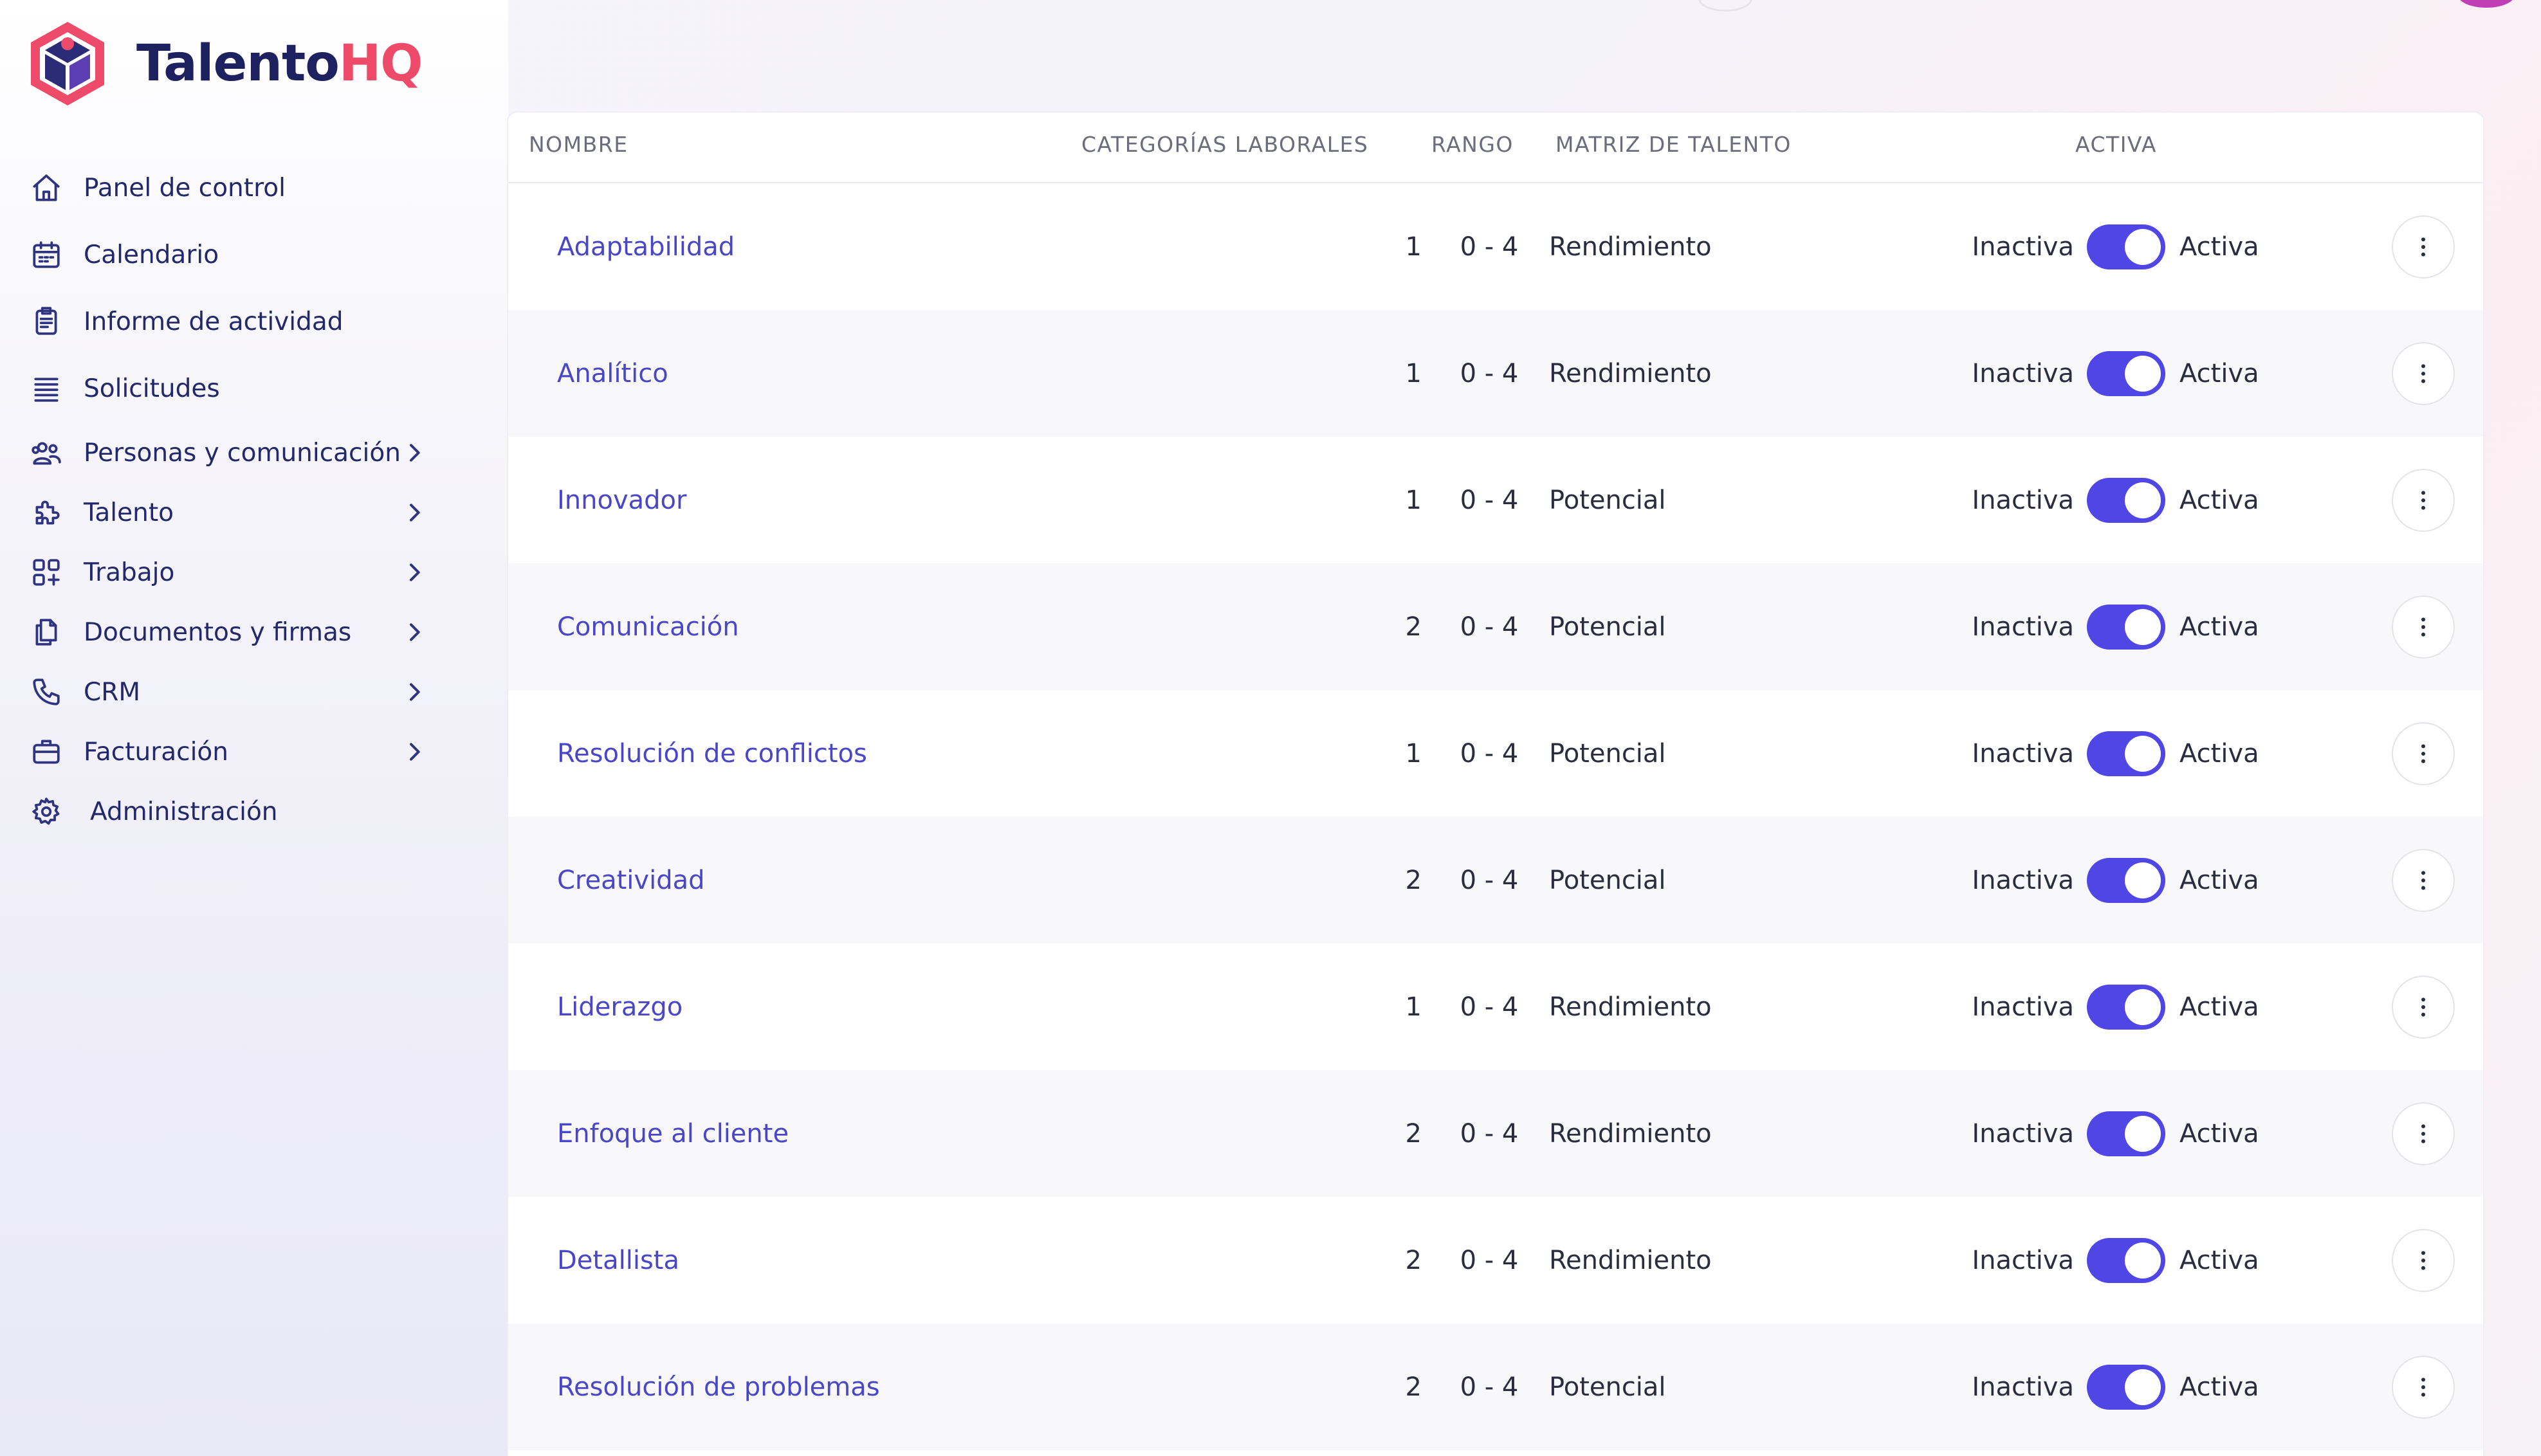  I want to click on competency-name-link: Creatividad, so click(631, 880).